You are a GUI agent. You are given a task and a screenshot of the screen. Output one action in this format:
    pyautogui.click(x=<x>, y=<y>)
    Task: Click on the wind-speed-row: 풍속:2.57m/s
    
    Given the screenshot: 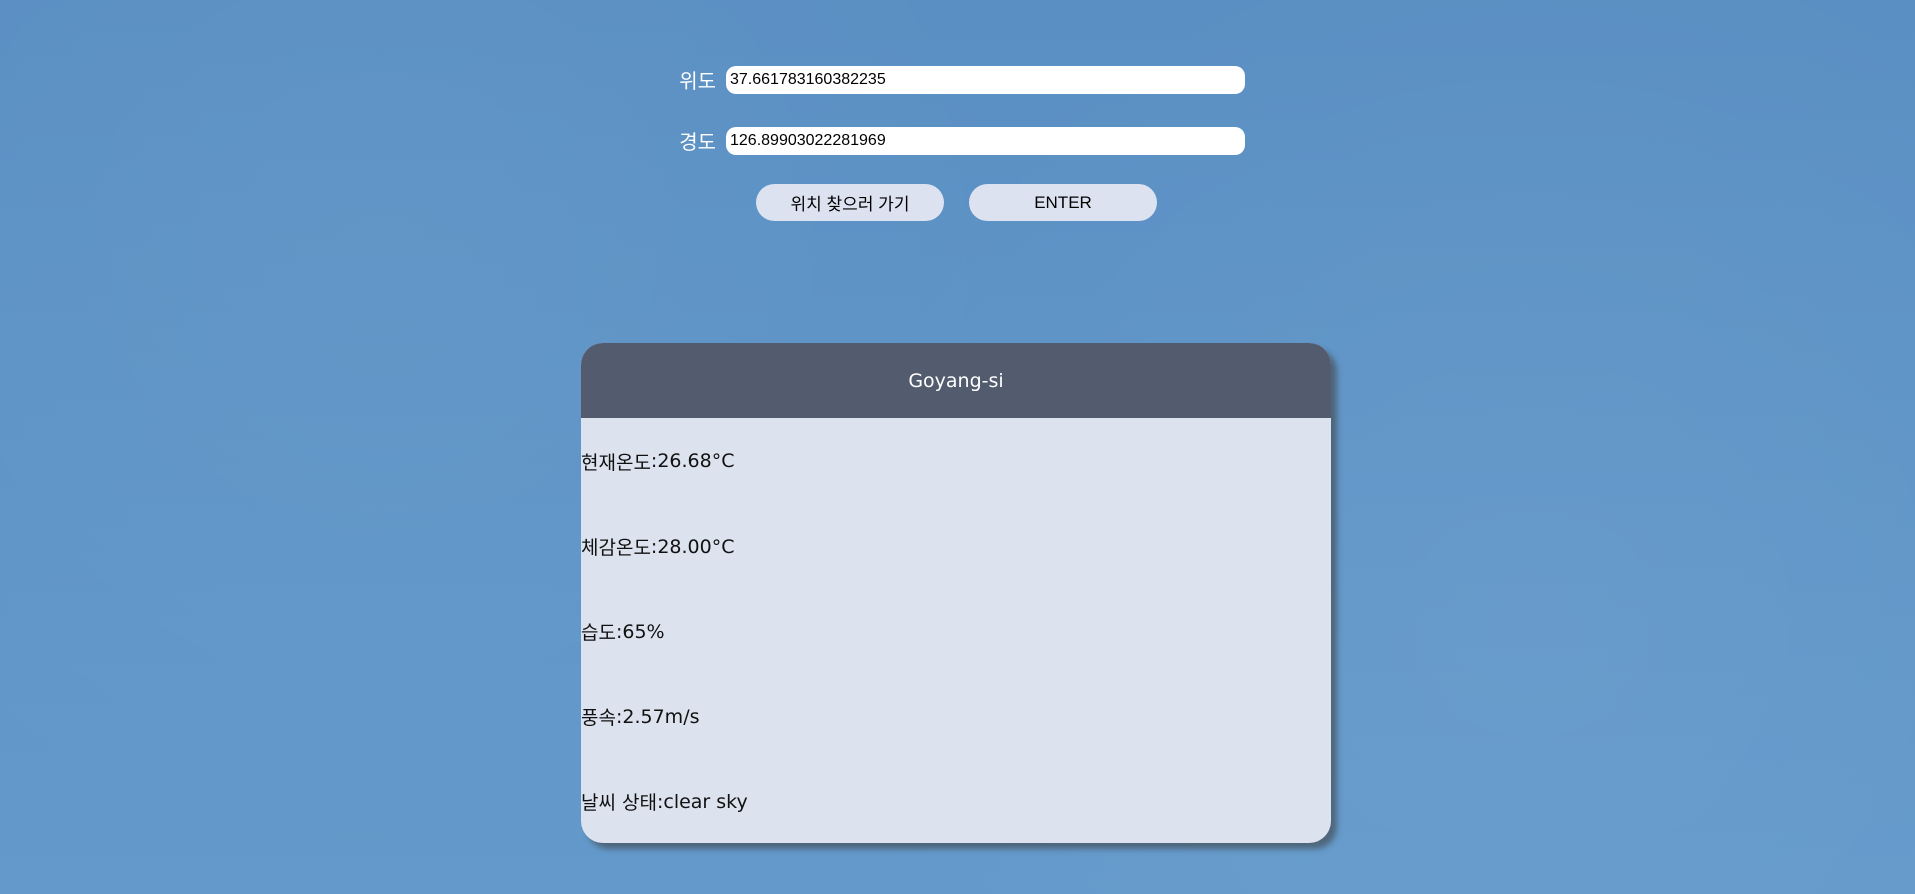 What is the action you would take?
    pyautogui.click(x=956, y=716)
    